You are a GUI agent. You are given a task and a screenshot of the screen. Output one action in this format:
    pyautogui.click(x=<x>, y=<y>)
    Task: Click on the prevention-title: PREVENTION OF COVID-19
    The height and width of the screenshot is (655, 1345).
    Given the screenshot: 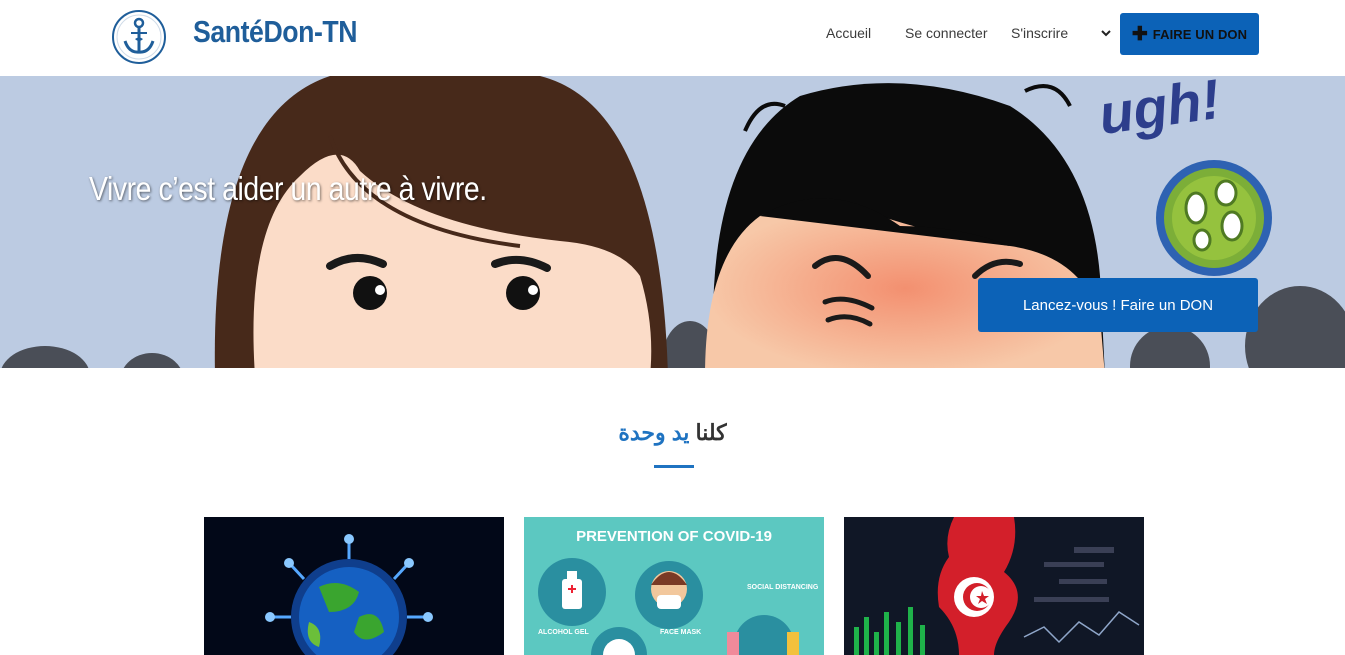 What is the action you would take?
    pyautogui.click(x=674, y=536)
    